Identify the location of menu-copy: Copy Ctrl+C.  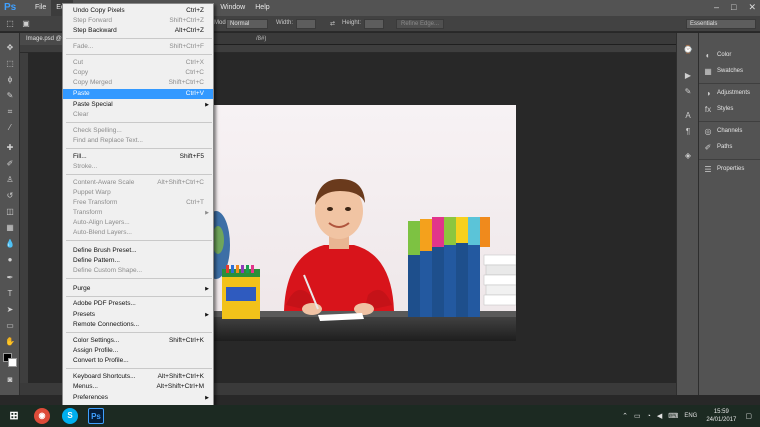
(138, 73).